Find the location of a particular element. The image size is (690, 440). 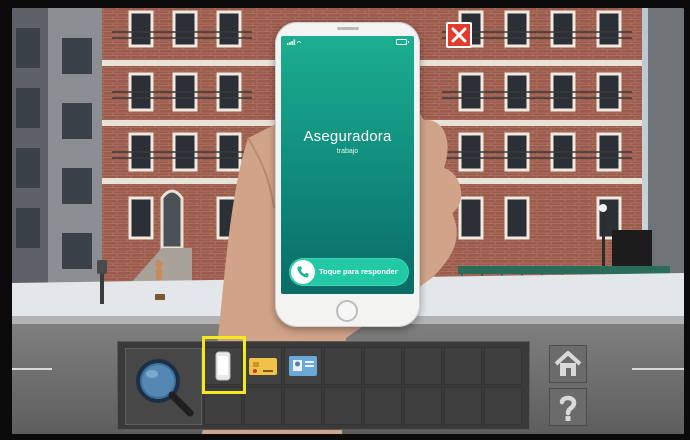

magnifier-icon is located at coordinates (165, 388).